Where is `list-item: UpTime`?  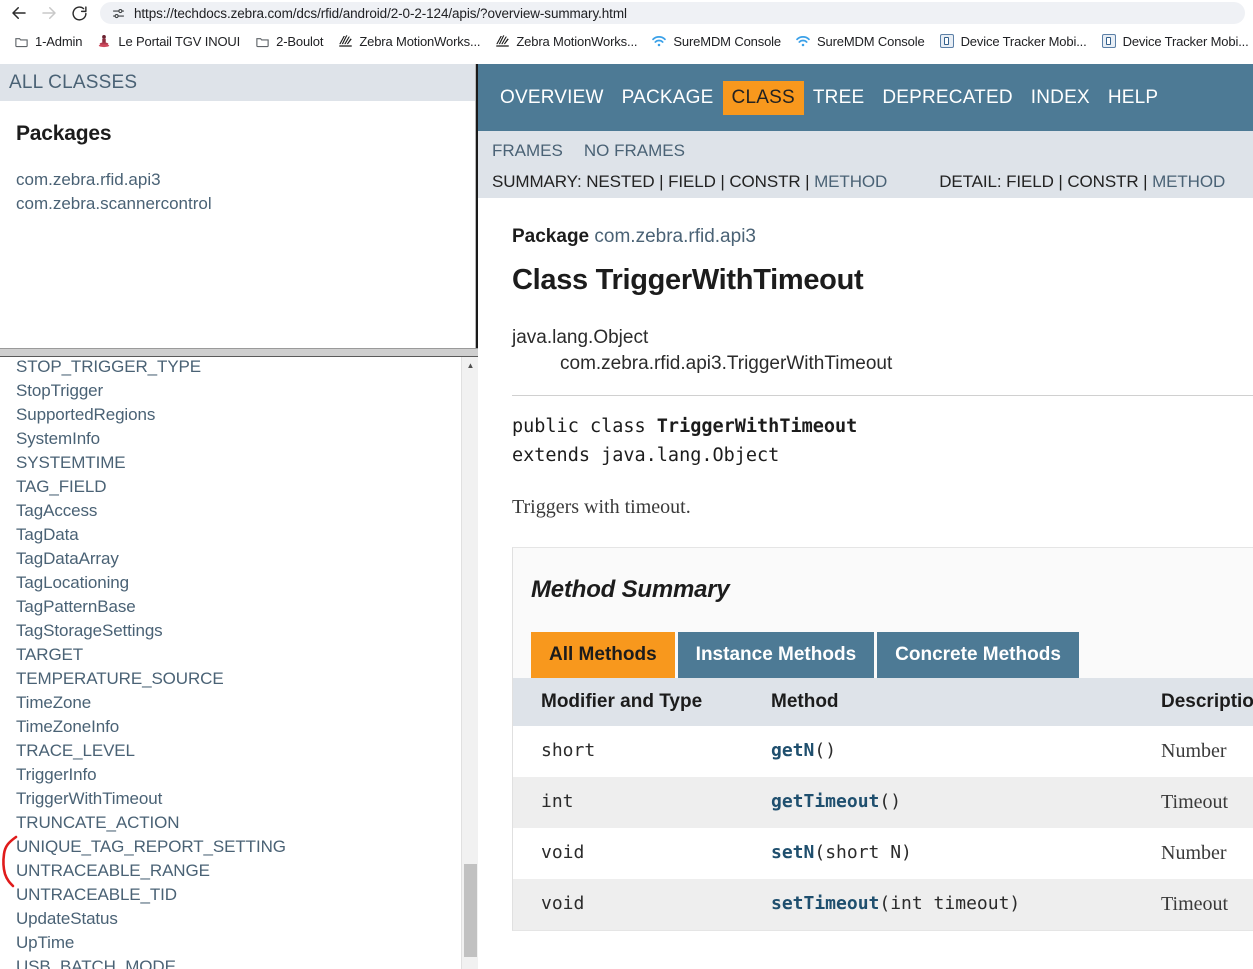 list-item: UpTime is located at coordinates (238, 943).